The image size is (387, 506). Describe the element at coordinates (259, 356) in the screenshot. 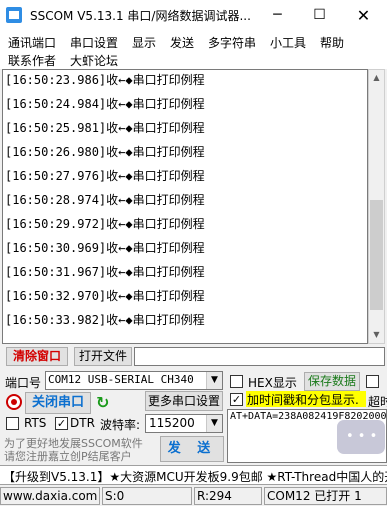

I see `file-path-input` at that location.